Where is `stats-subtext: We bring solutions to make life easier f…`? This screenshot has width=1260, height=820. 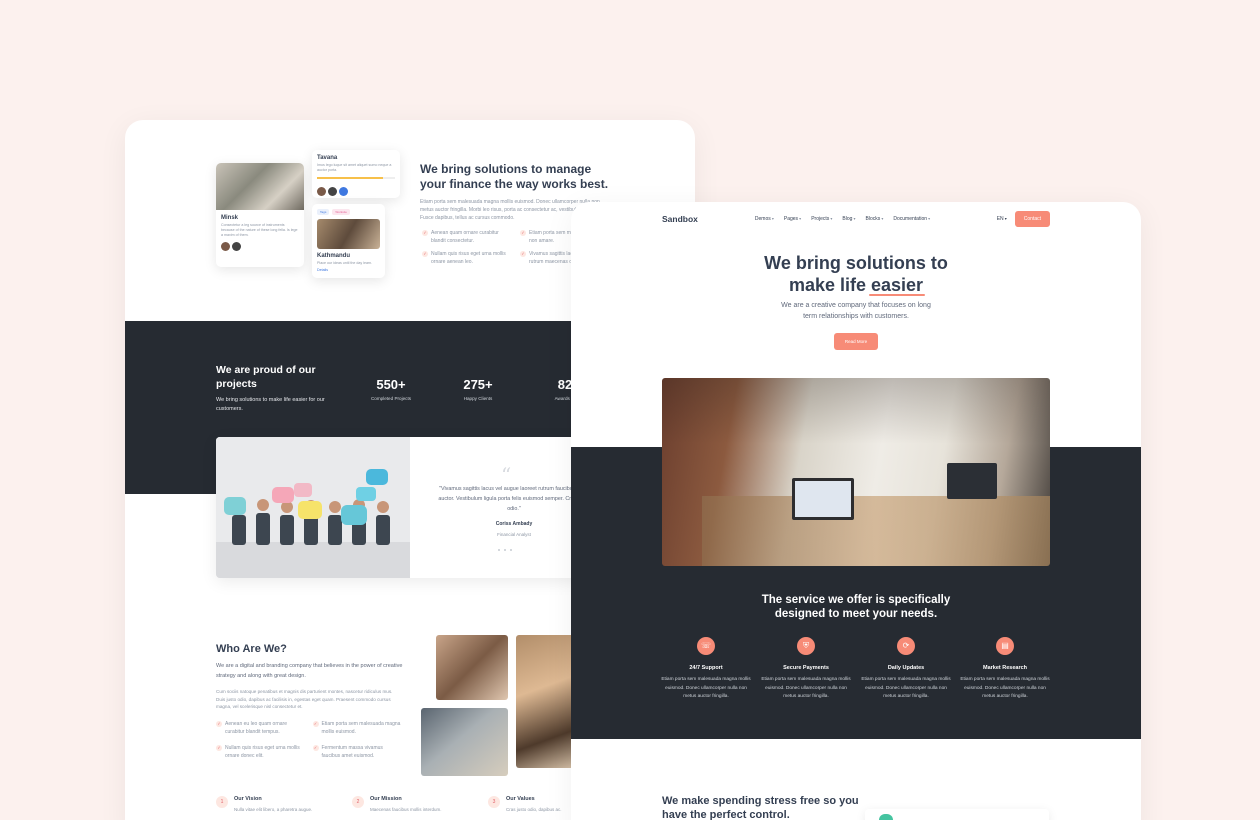 stats-subtext: We bring solutions to make life easier f… is located at coordinates (270, 404).